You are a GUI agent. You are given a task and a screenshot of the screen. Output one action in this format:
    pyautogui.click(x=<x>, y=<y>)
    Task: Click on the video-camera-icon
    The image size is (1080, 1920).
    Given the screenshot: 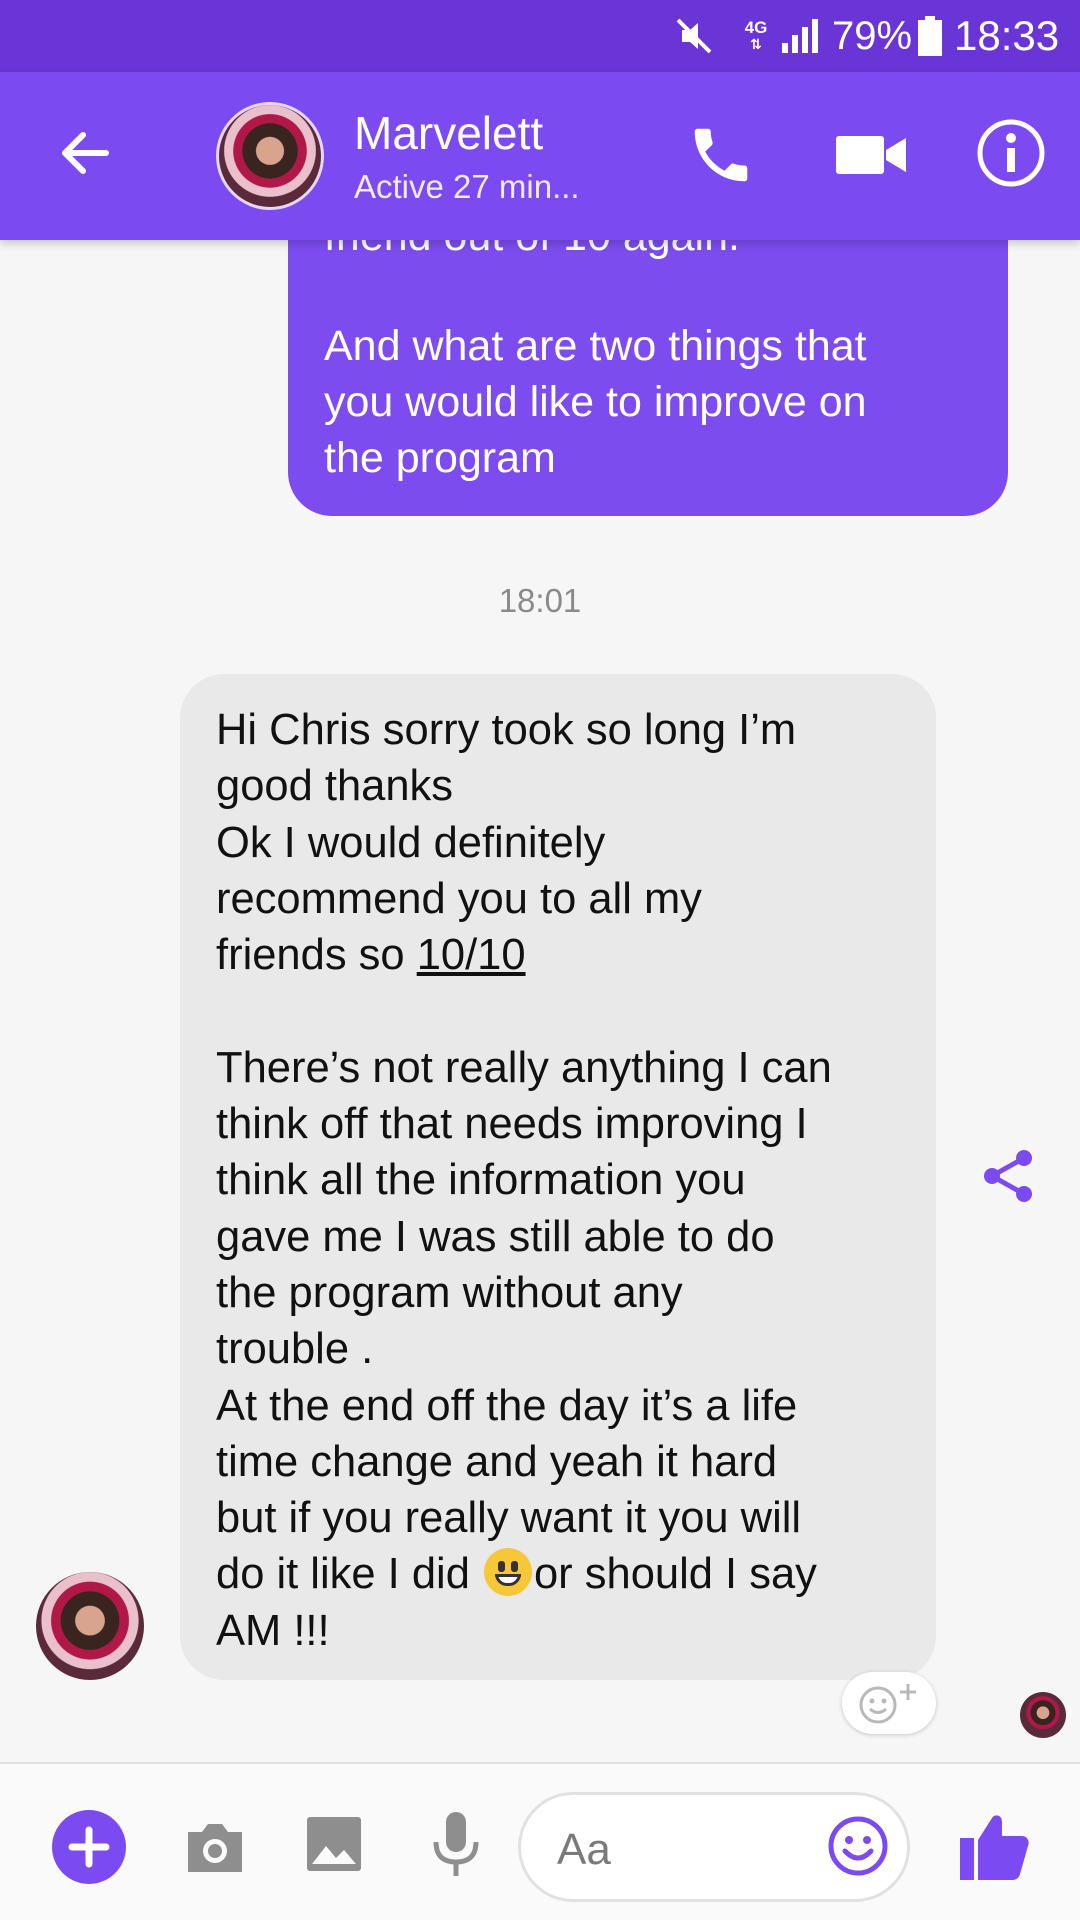 What is the action you would take?
    pyautogui.click(x=872, y=155)
    